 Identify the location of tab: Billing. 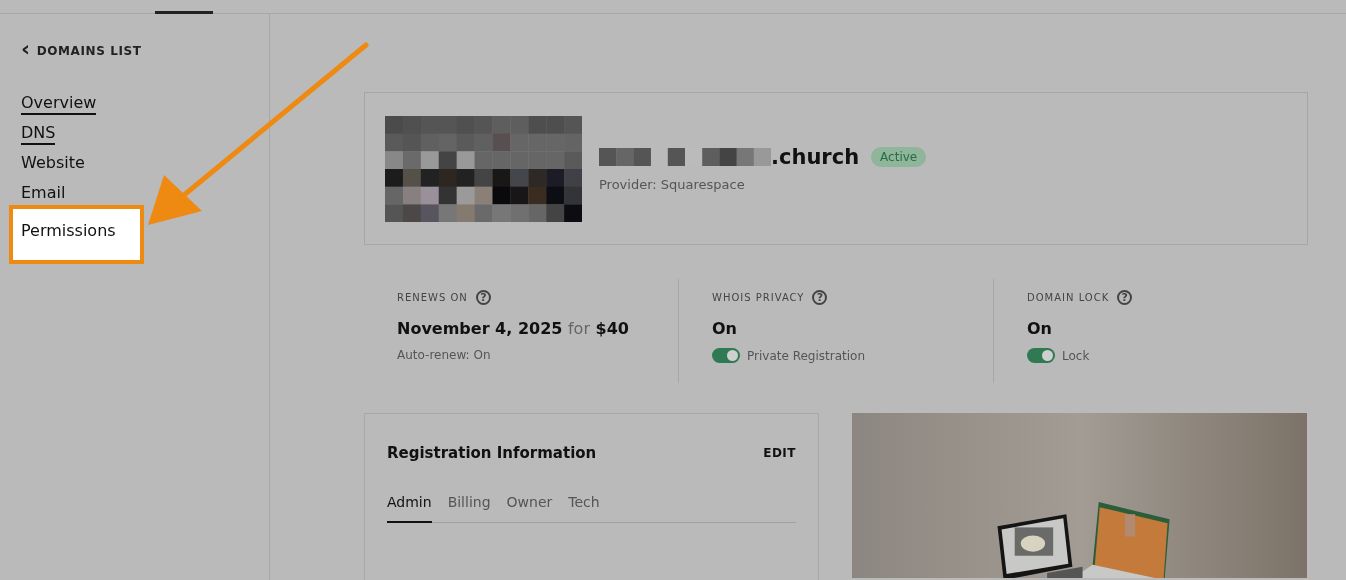
(469, 508).